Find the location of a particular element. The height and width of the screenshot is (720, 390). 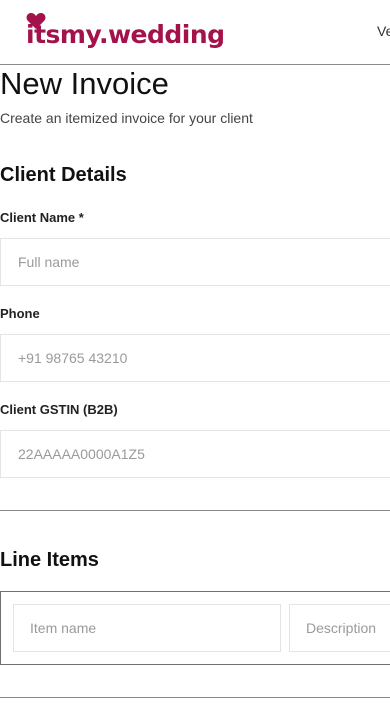

bottom-divider is located at coordinates (195, 697).